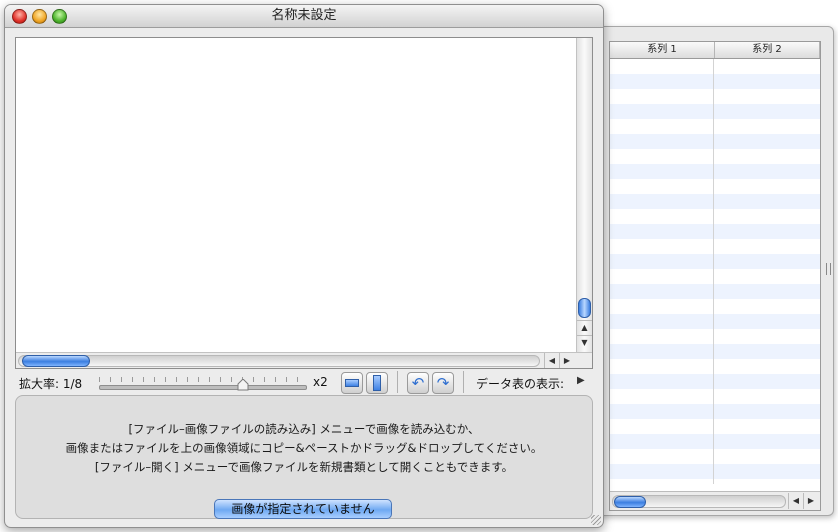 This screenshot has width=838, height=532. I want to click on zoom-slider, so click(203, 385).